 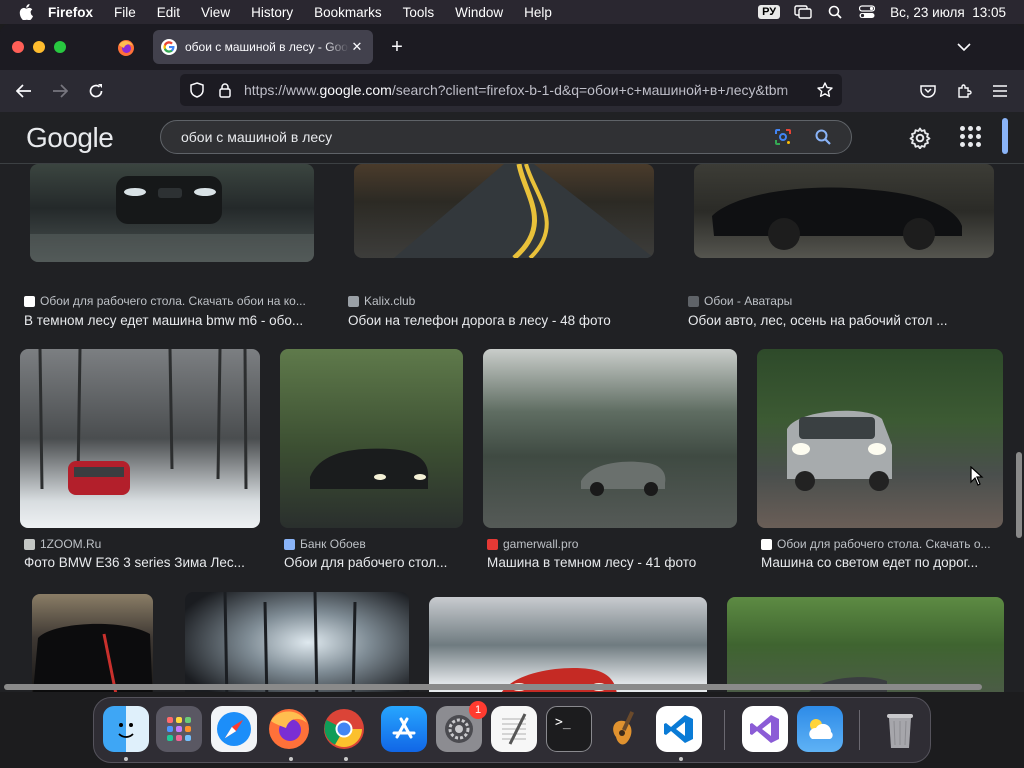 I want to click on close-tab-icon: ✕, so click(x=357, y=47).